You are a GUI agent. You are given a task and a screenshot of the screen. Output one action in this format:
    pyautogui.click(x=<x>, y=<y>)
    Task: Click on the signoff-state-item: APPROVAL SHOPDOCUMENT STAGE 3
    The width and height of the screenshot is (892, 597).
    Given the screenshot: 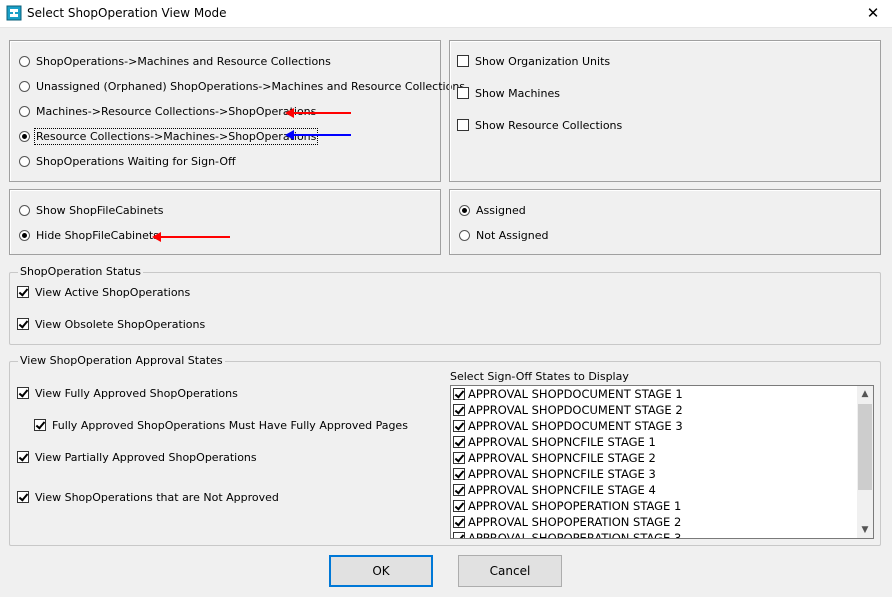 What is the action you would take?
    pyautogui.click(x=662, y=426)
    